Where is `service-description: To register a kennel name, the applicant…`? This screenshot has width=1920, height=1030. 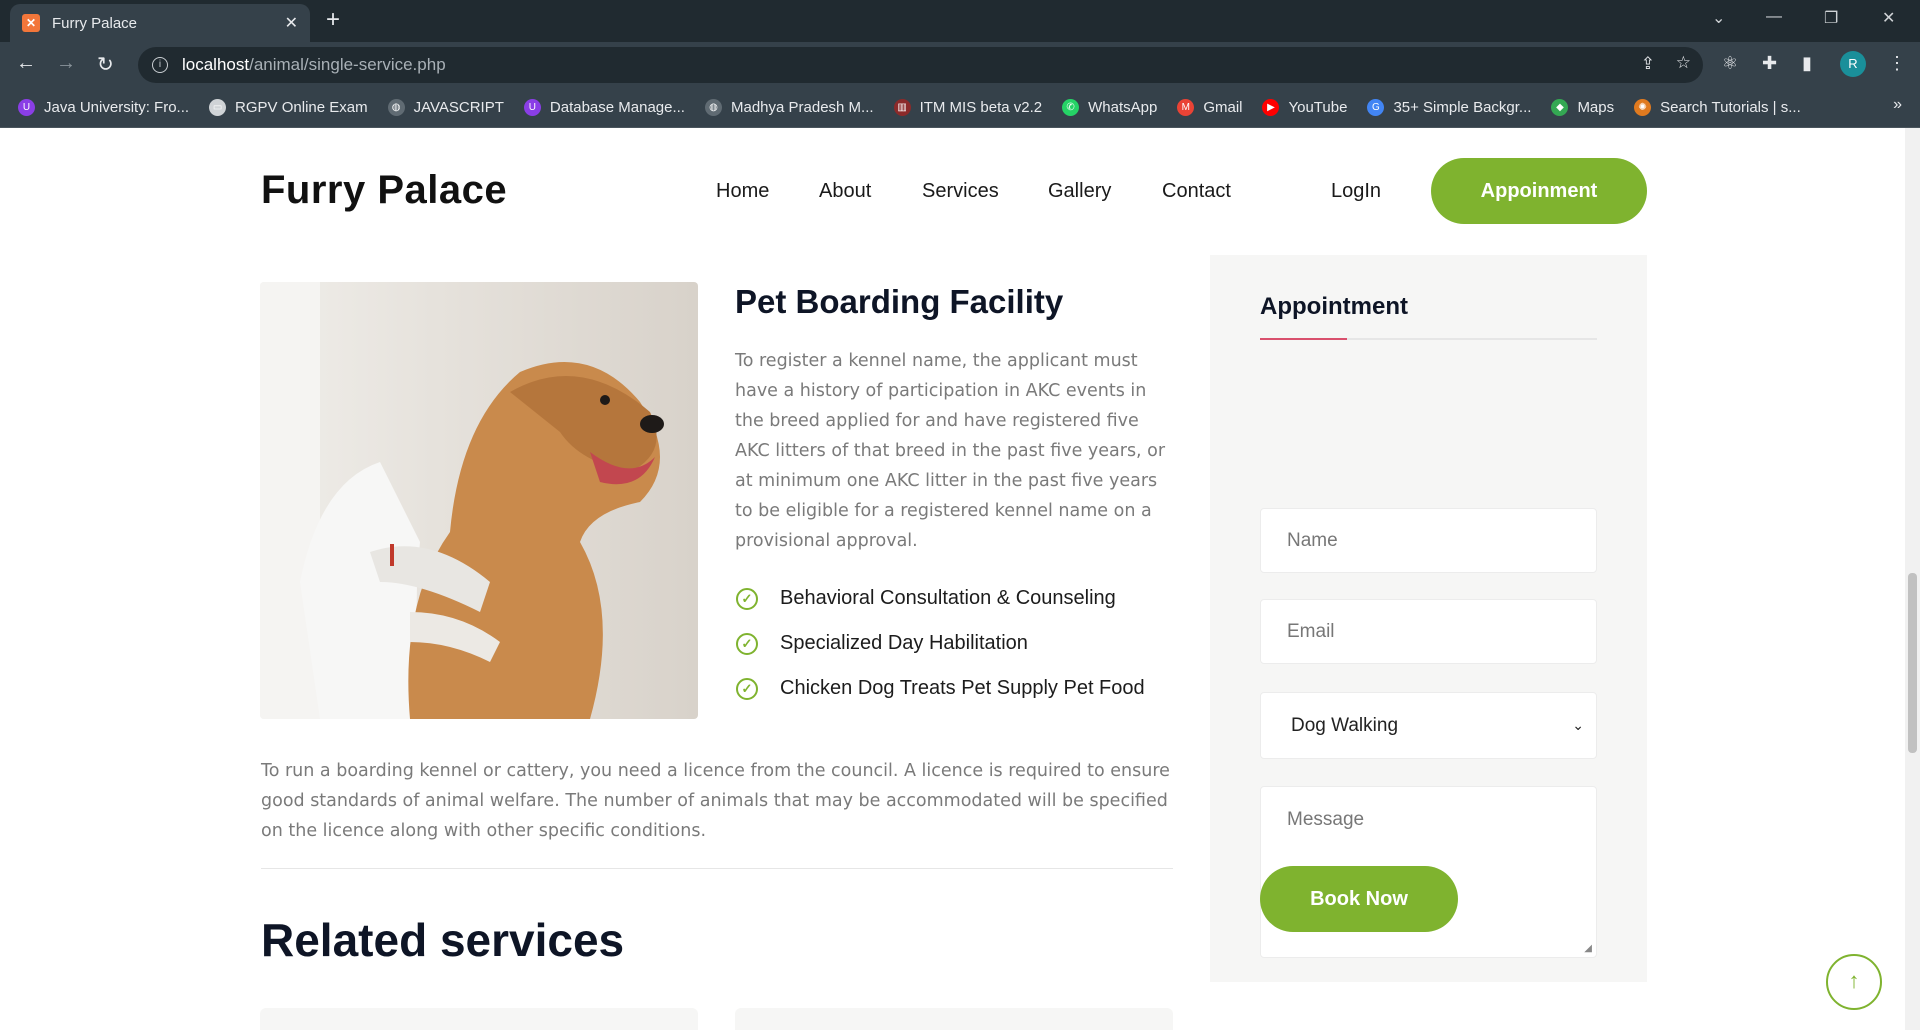 service-description: To register a kennel name, the applicant… is located at coordinates (950, 451).